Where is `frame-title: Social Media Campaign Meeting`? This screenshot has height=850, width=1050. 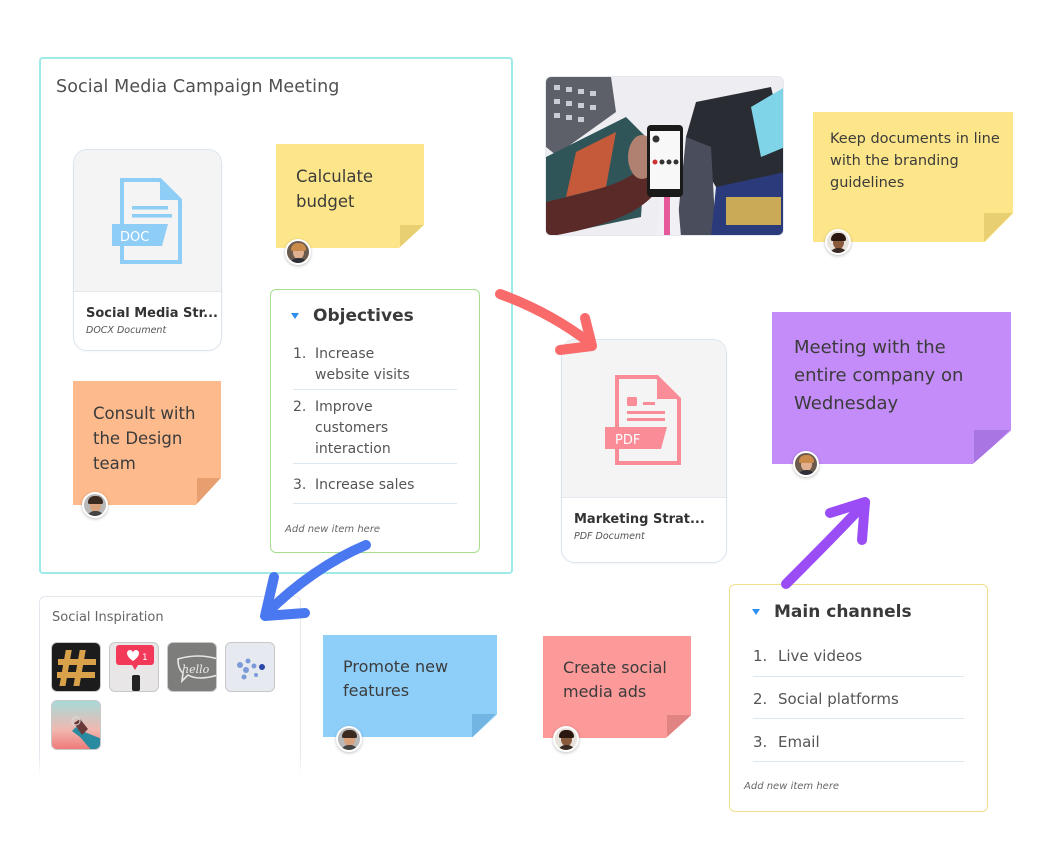
frame-title: Social Media Campaign Meeting is located at coordinates (198, 87).